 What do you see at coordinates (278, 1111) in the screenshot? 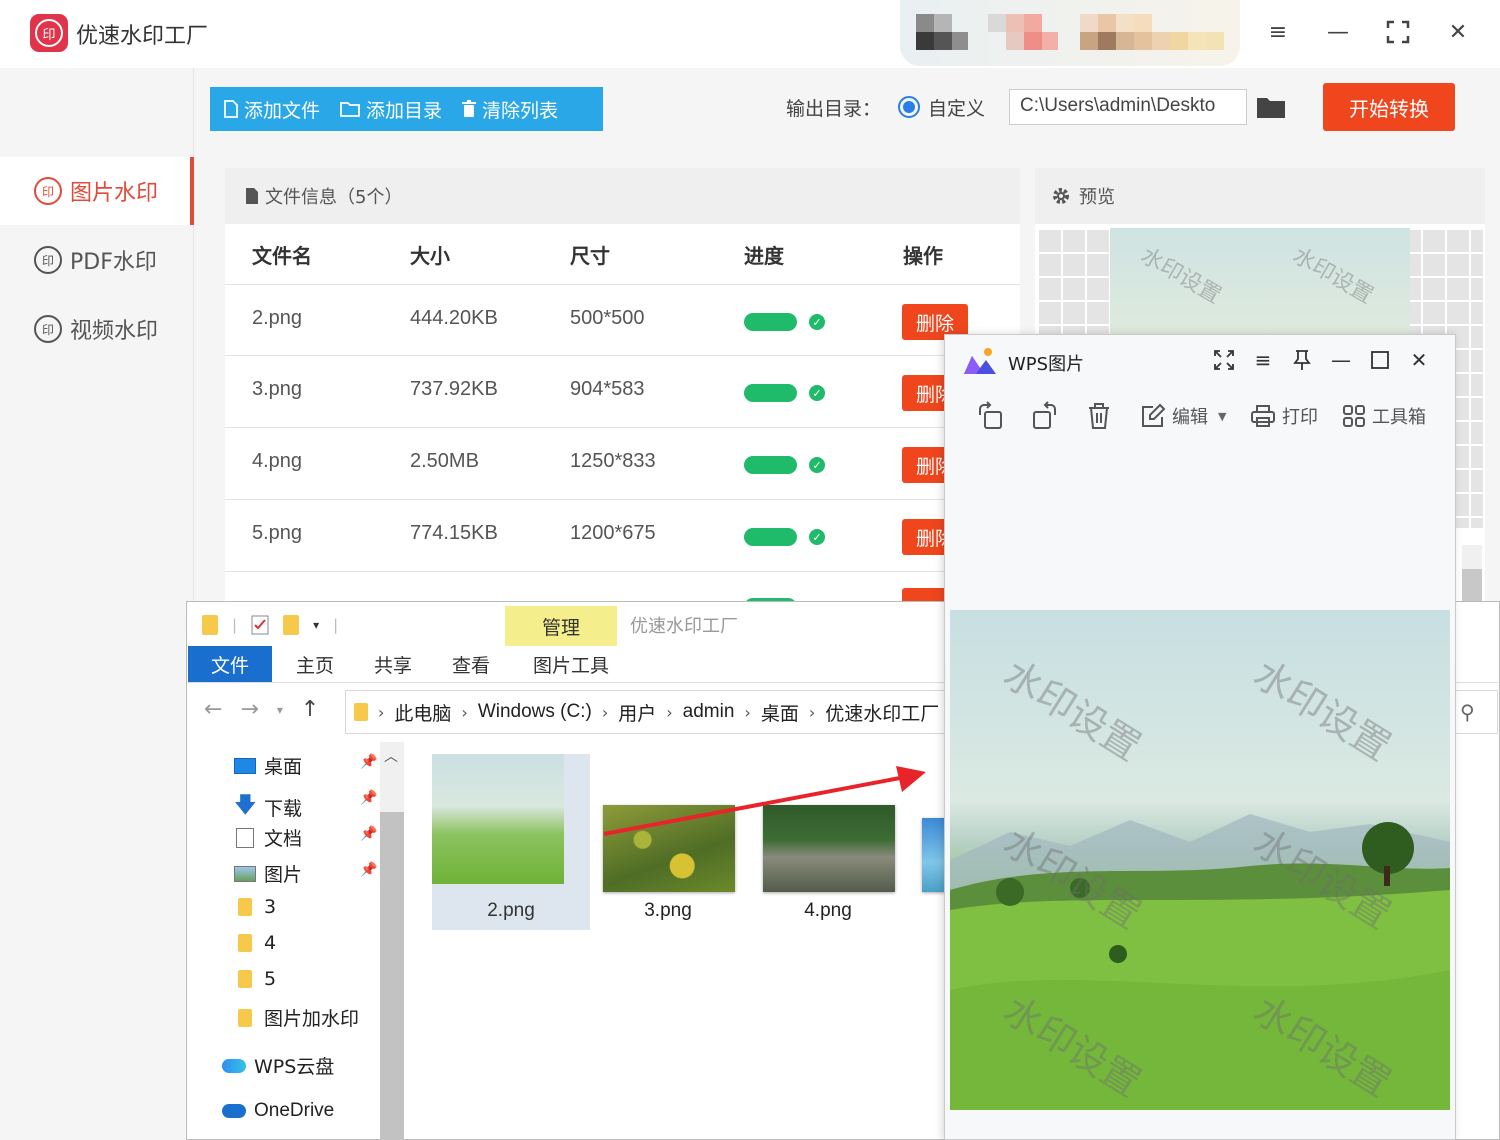
I see `tree-item-onedrive: OneDrive` at bounding box center [278, 1111].